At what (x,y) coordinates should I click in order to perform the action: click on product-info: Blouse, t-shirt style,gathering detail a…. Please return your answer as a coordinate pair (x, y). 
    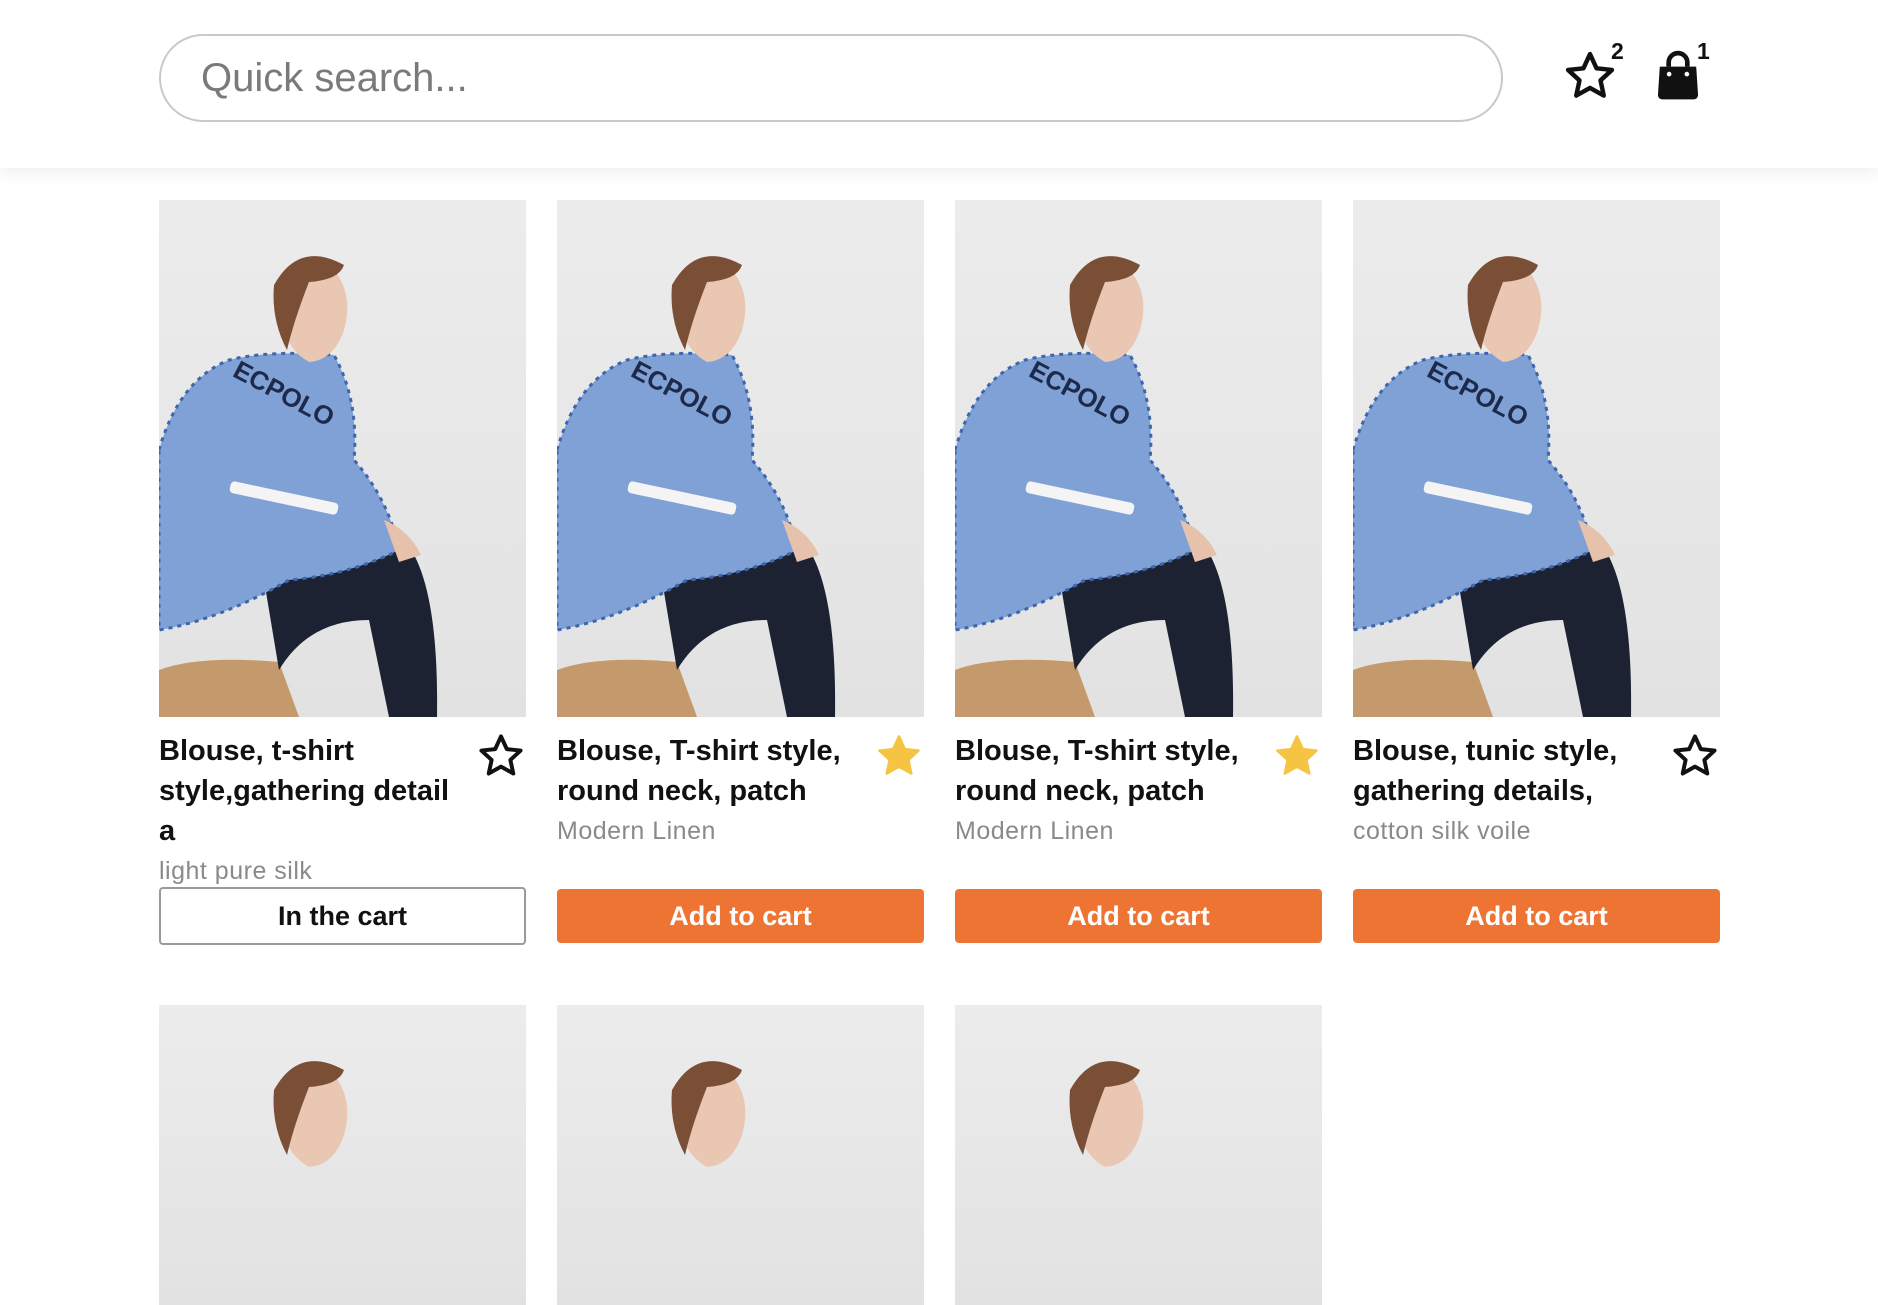
    Looking at the image, I should click on (342, 811).